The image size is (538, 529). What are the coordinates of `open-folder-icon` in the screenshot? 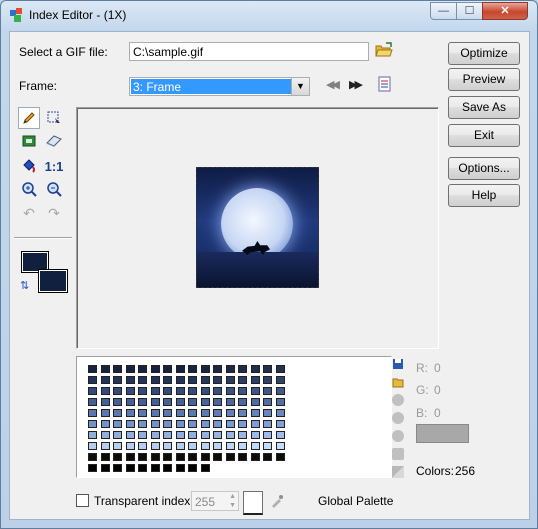 It's located at (384, 50).